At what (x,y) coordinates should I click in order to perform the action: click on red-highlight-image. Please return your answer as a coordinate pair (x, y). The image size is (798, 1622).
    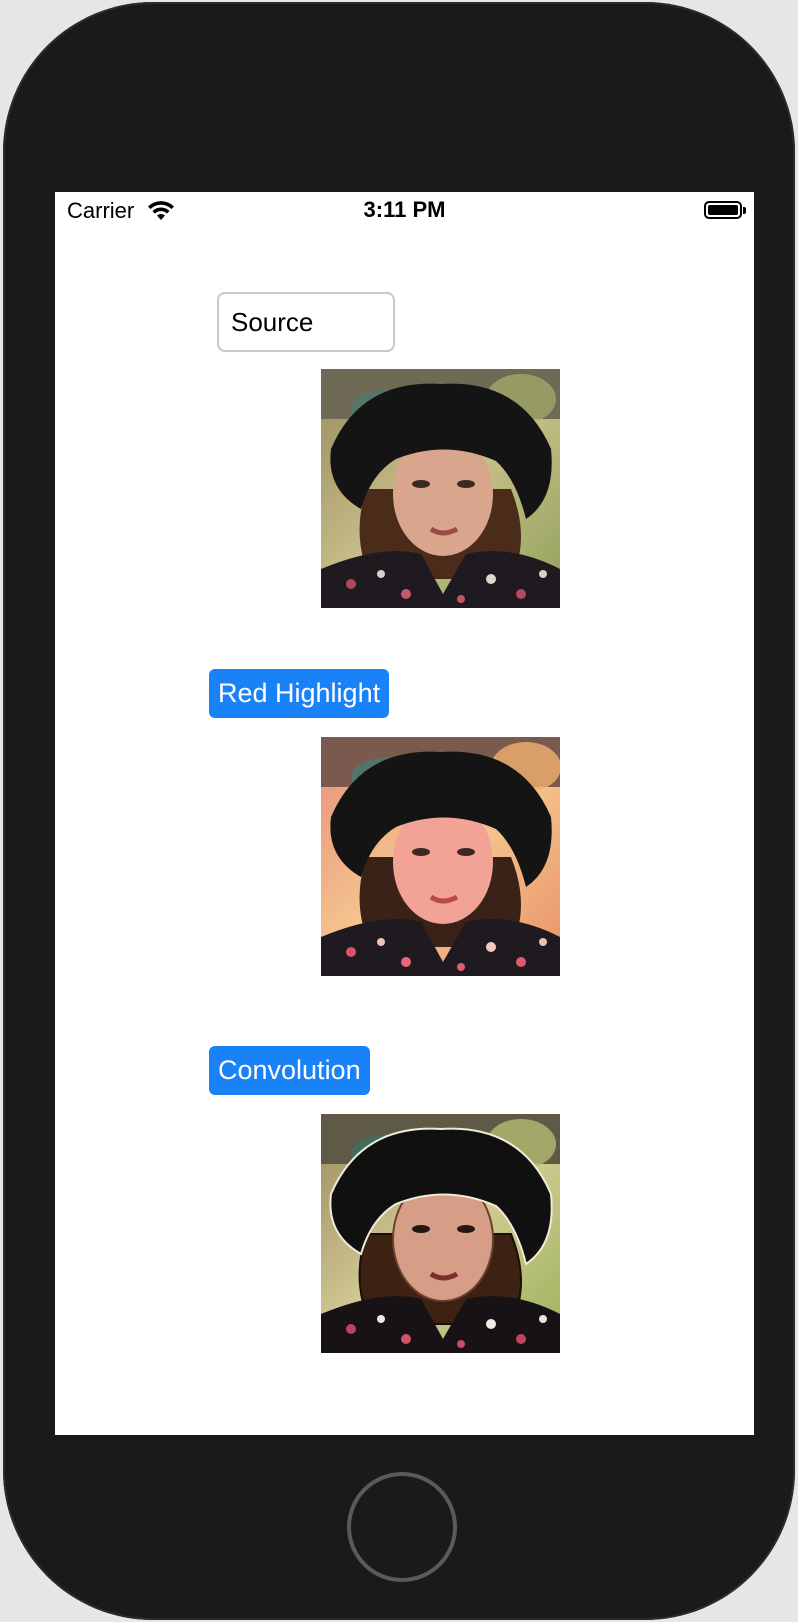
    Looking at the image, I should click on (440, 856).